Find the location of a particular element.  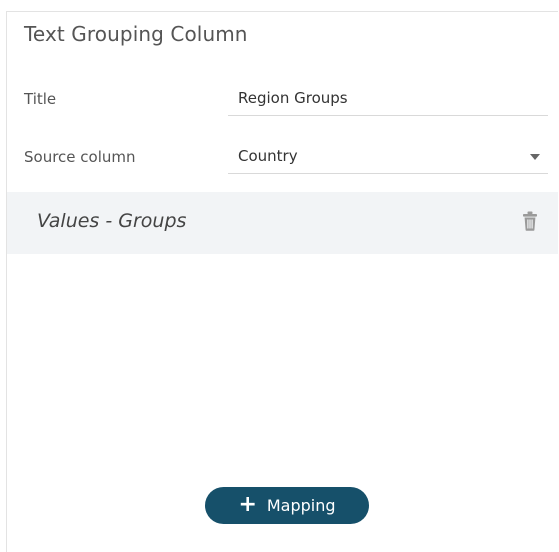

title-input-value: Region Groups is located at coordinates (293, 98).